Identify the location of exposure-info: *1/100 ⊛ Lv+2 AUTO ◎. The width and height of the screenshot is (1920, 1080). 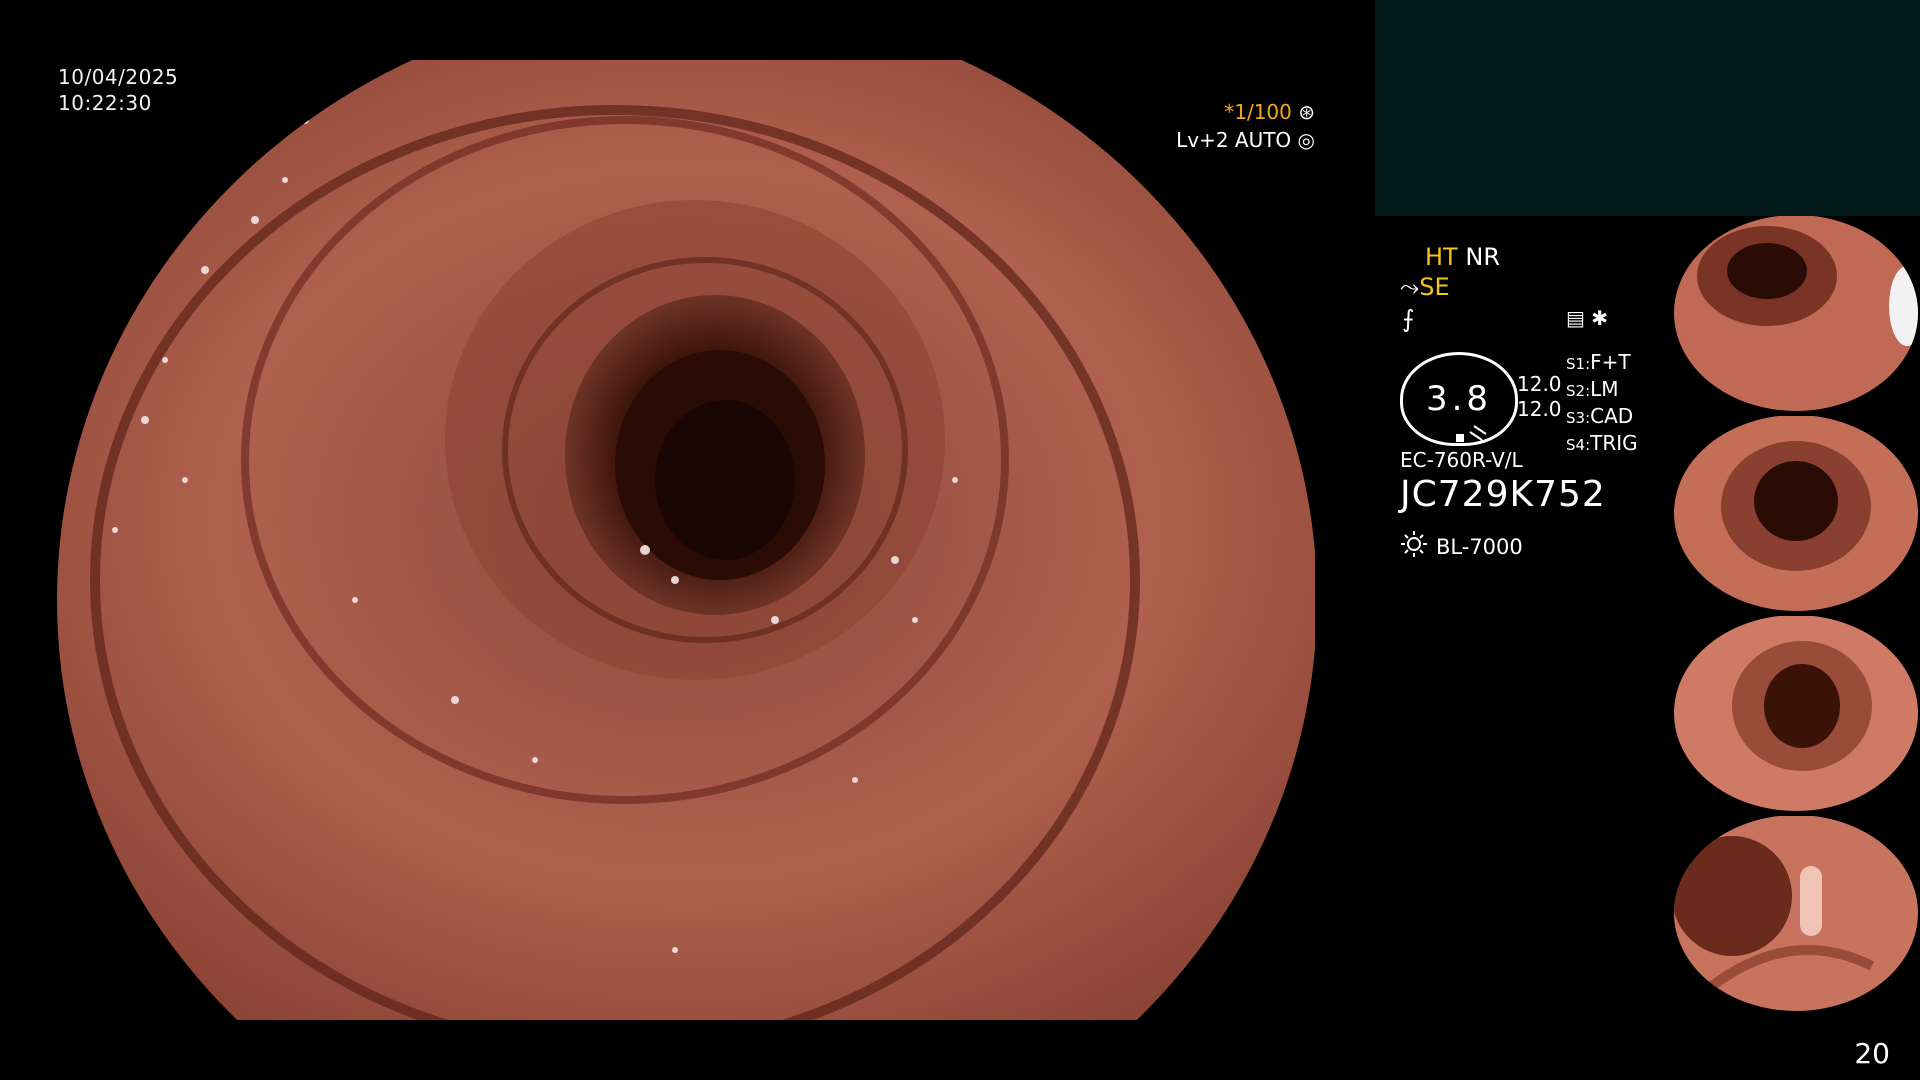
(1245, 126).